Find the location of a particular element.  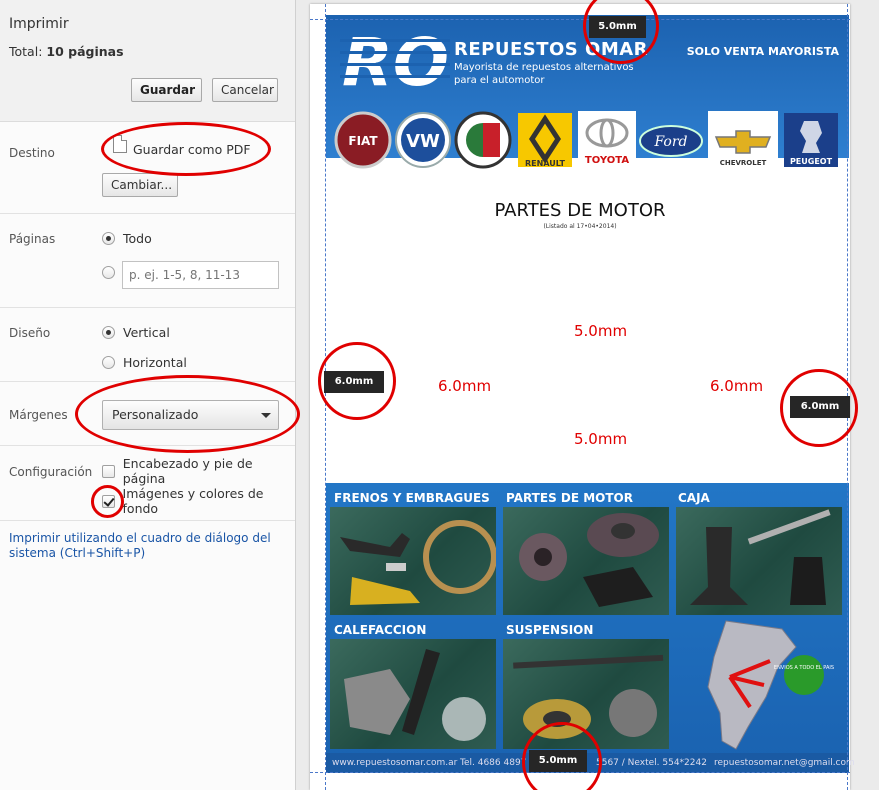

bottom-margin-badge: 5.0mm is located at coordinates (558, 761).